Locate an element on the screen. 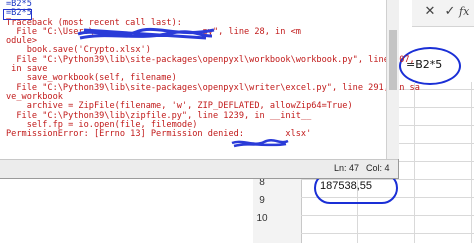 The width and height of the screenshot is (474, 243). status-bar: Ln: 47 Col: 4 is located at coordinates (199, 168).